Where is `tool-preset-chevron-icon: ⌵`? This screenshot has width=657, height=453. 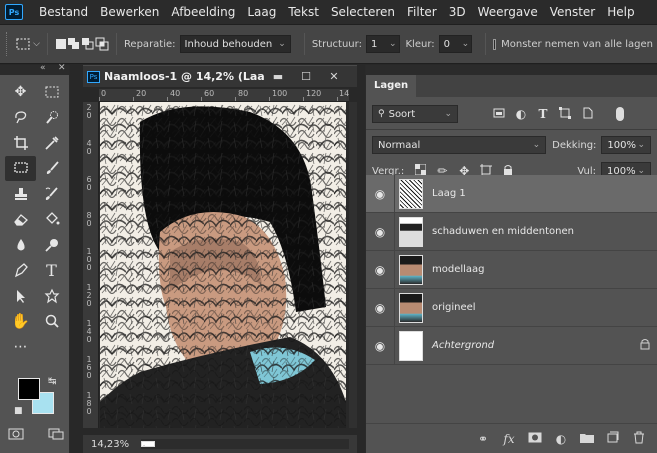
tool-preset-chevron-icon: ⌵ is located at coordinates (36, 44).